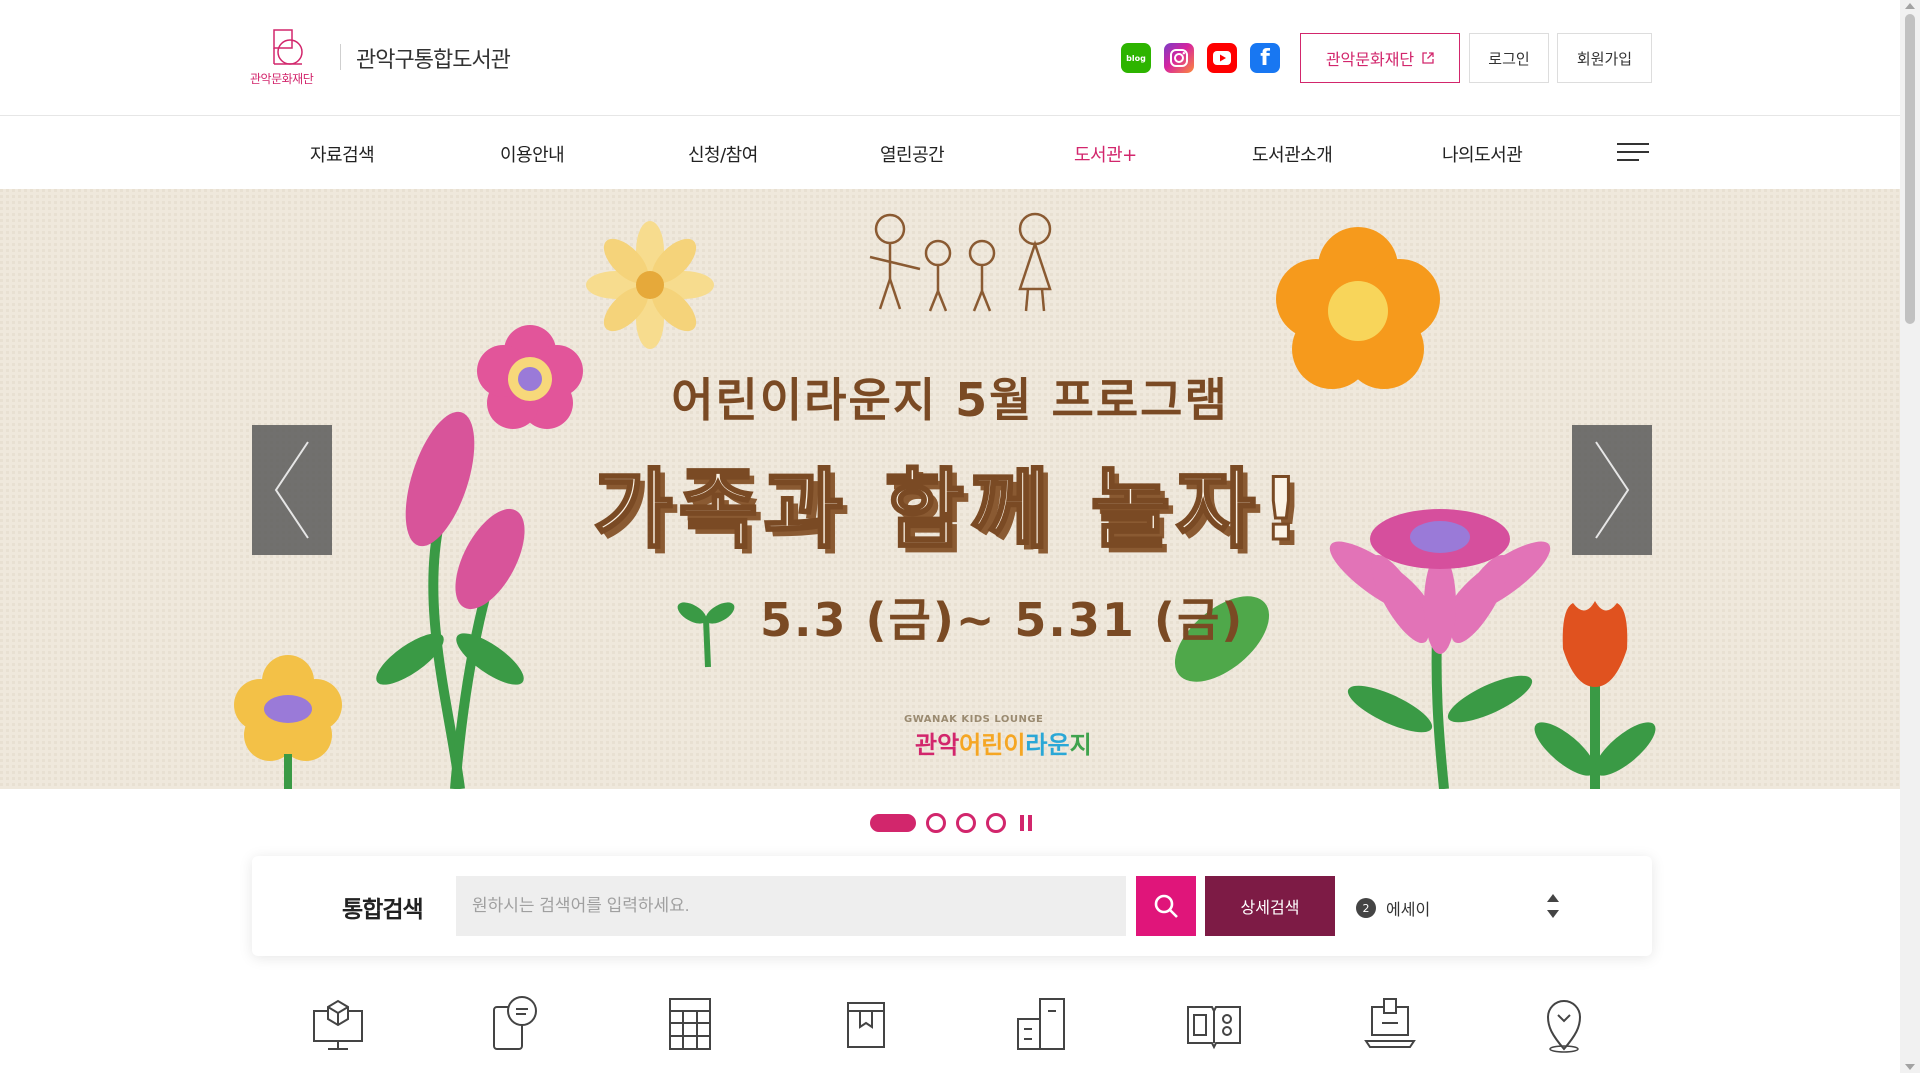  I want to click on search-box: 통합검색 상세검색 2 에세이, so click(952, 906).